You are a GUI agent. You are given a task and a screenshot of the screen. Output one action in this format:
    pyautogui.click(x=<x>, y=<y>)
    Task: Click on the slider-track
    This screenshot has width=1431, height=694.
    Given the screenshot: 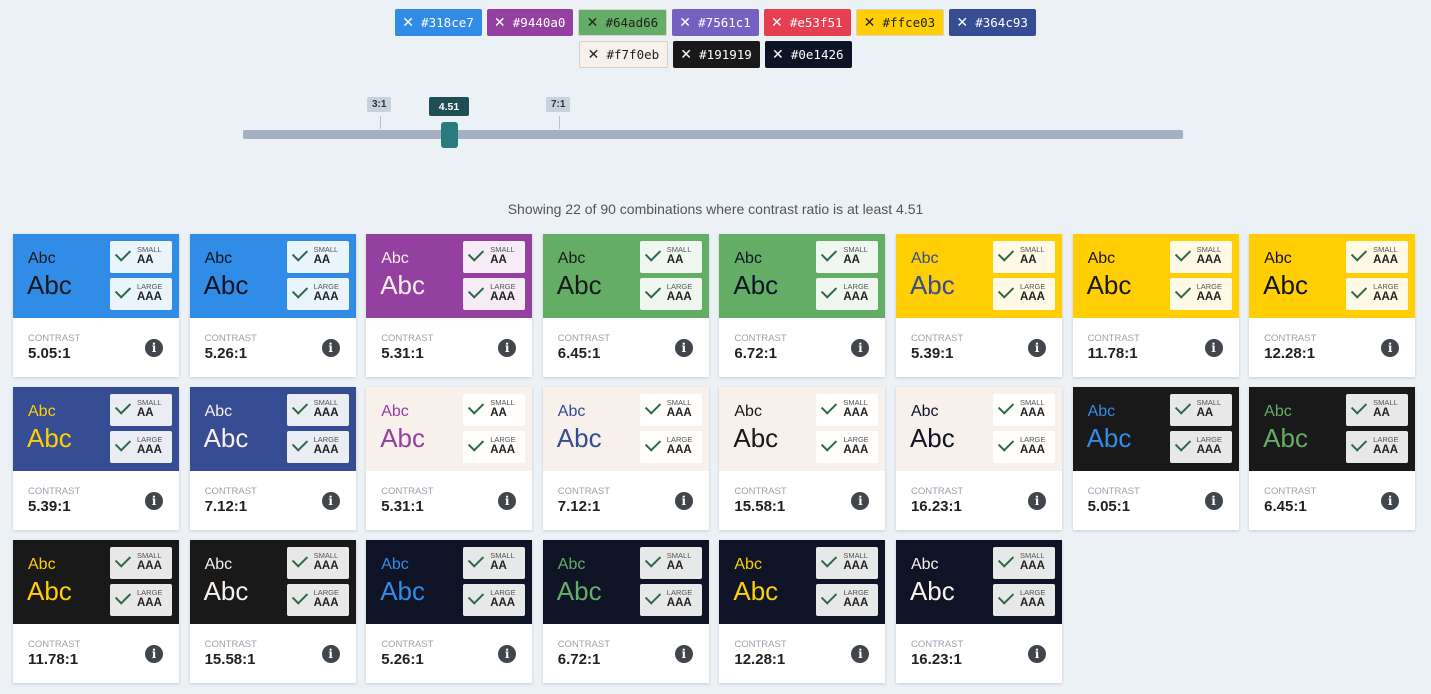 What is the action you would take?
    pyautogui.click(x=713, y=134)
    